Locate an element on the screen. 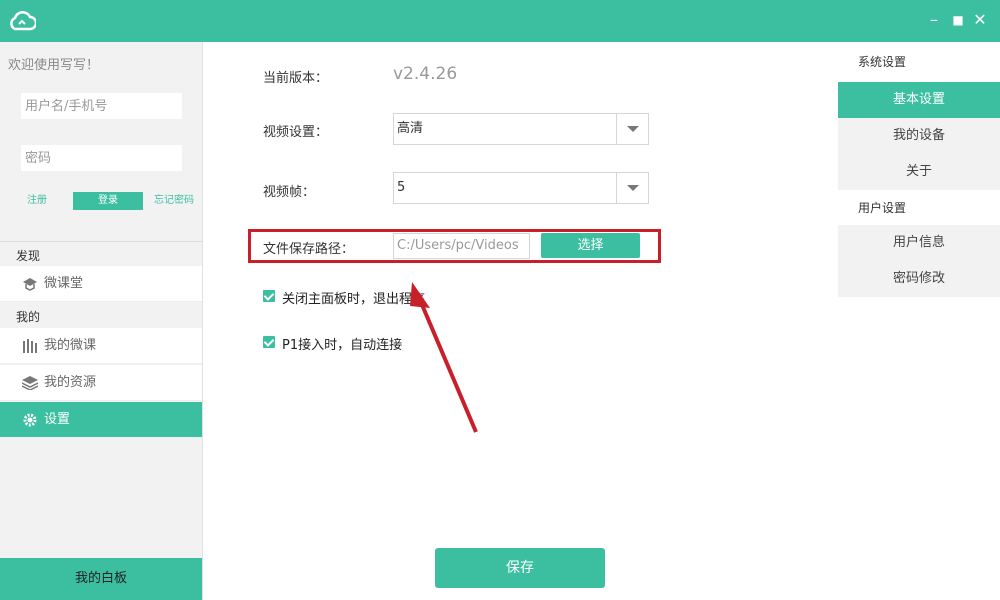  password-input is located at coordinates (101, 158).